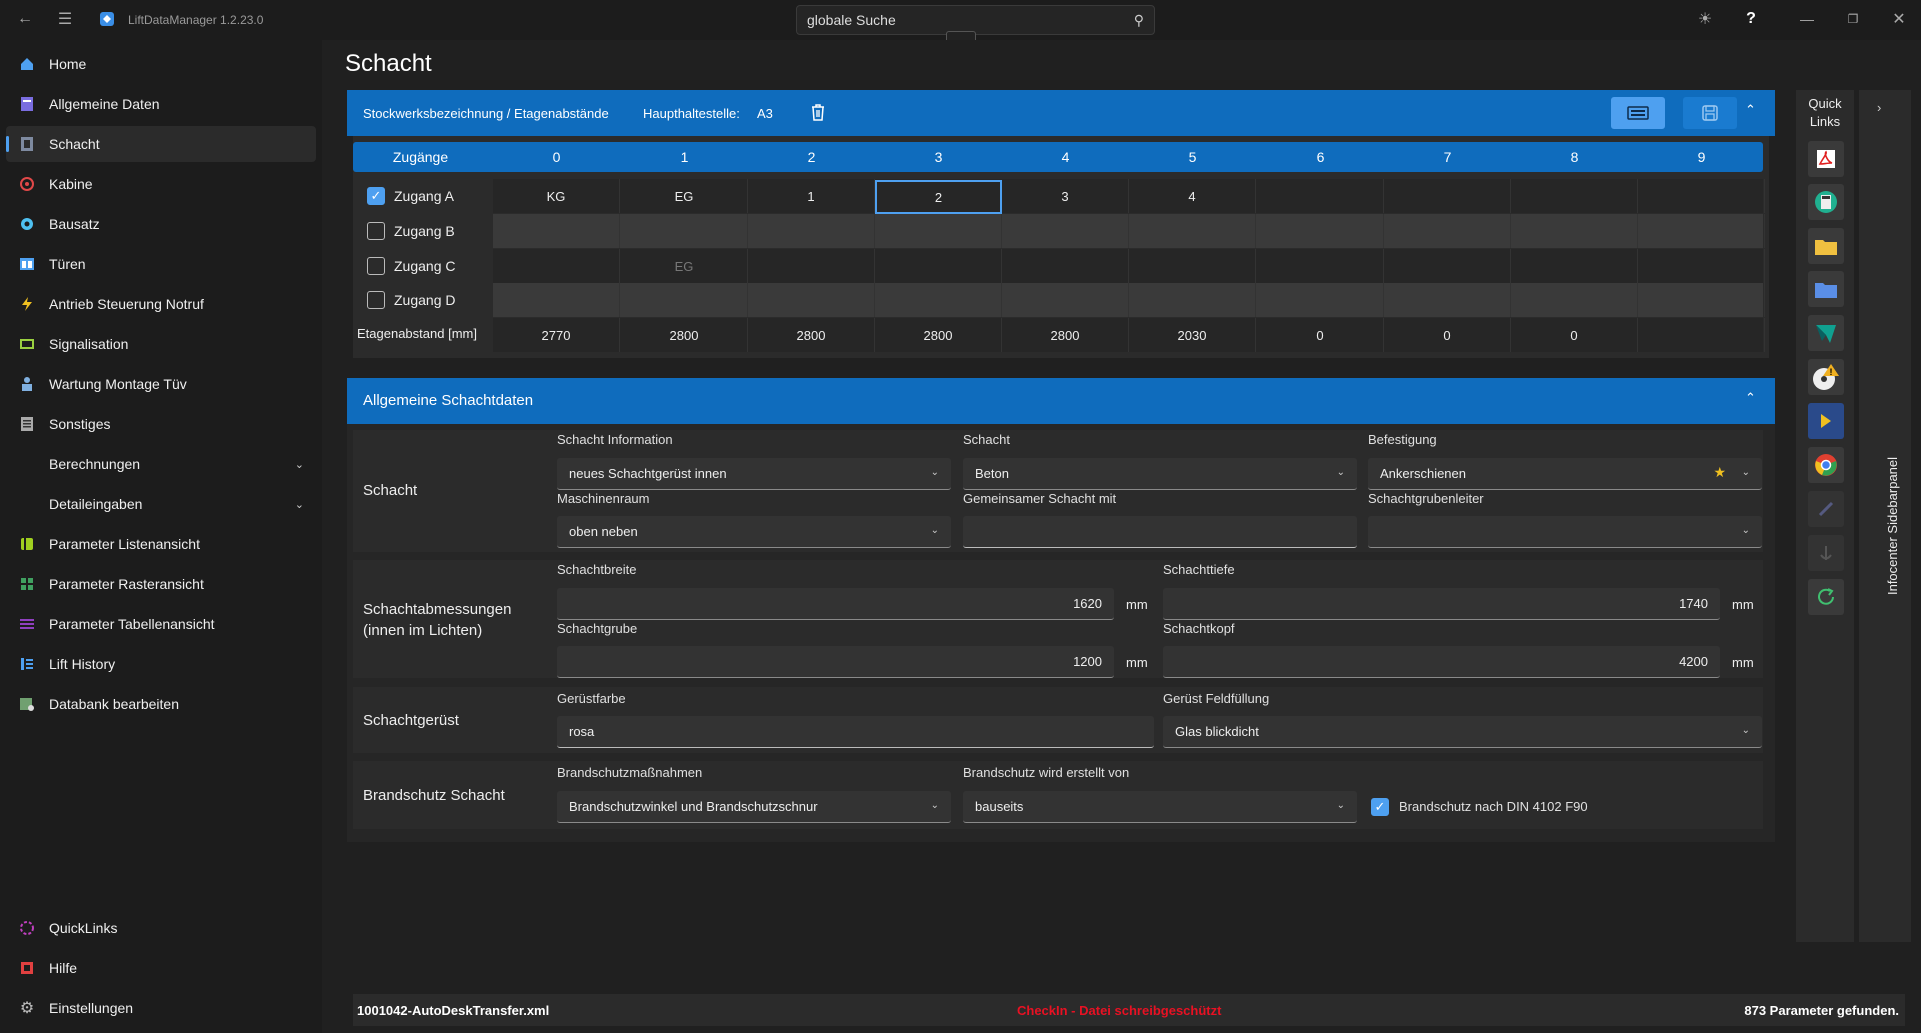 The width and height of the screenshot is (1921, 1033). Describe the element at coordinates (1750, 110) in the screenshot. I see `collapse-chevron-up-icon: ⌃` at that location.